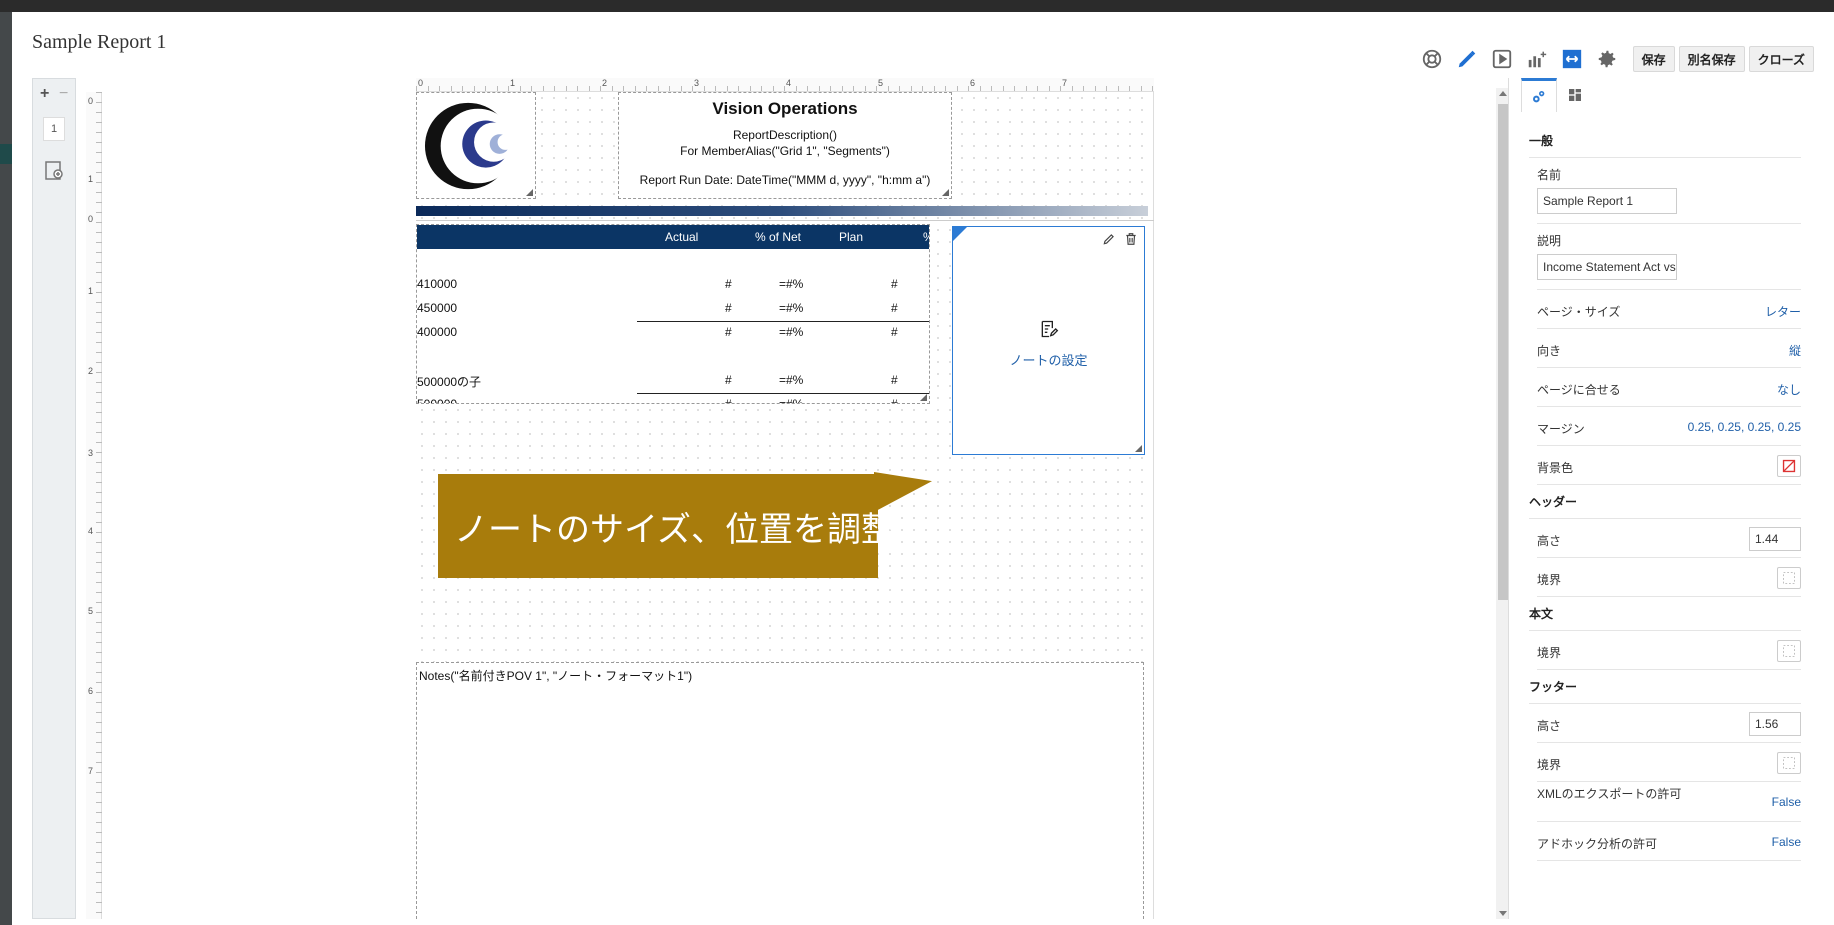  I want to click on toolbar: 保存 別名保存 クローズ, so click(1616, 59).